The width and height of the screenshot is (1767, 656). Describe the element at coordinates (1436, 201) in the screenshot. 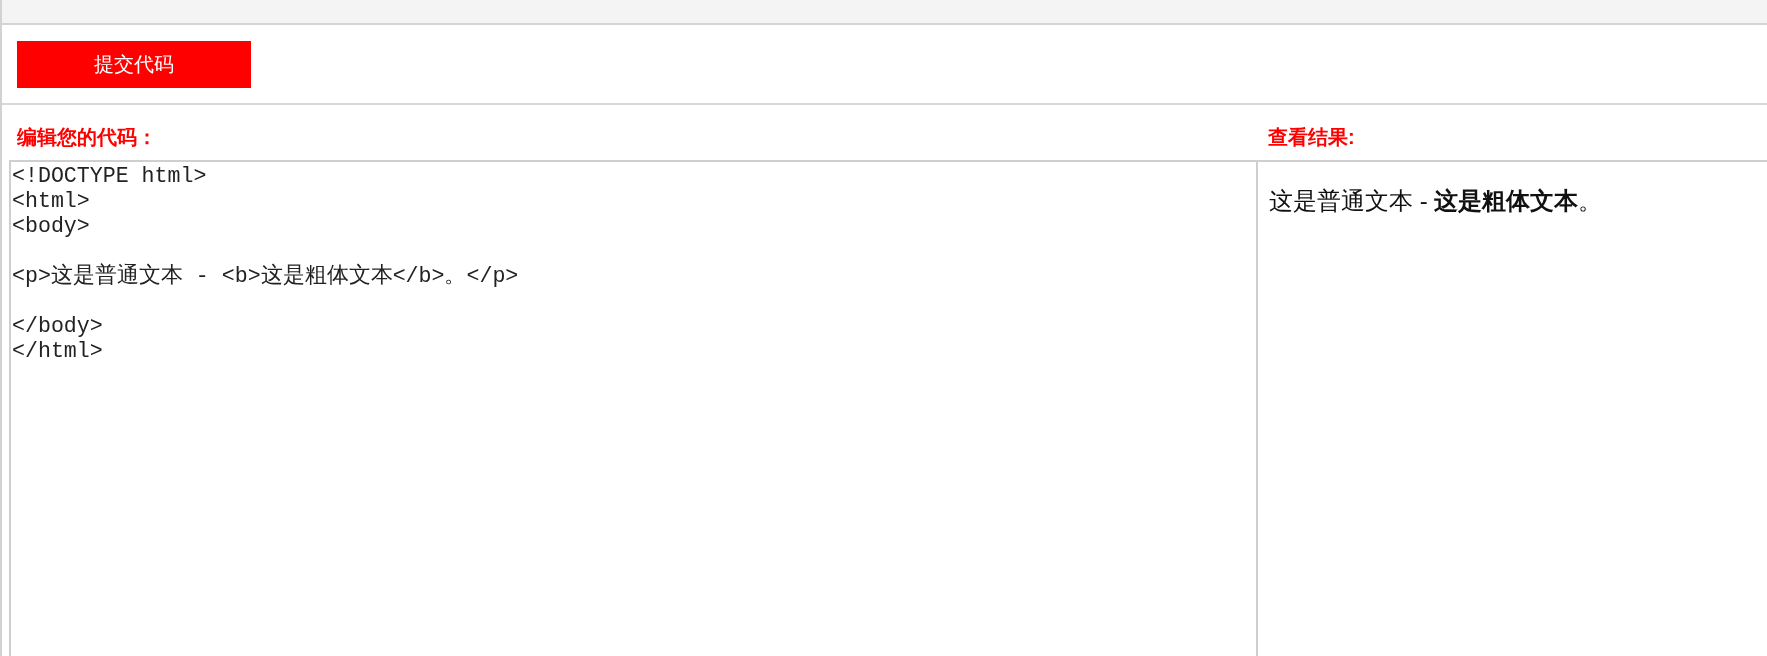

I see `result-text: 这是普通文本 - 这是粗体文本。` at that location.